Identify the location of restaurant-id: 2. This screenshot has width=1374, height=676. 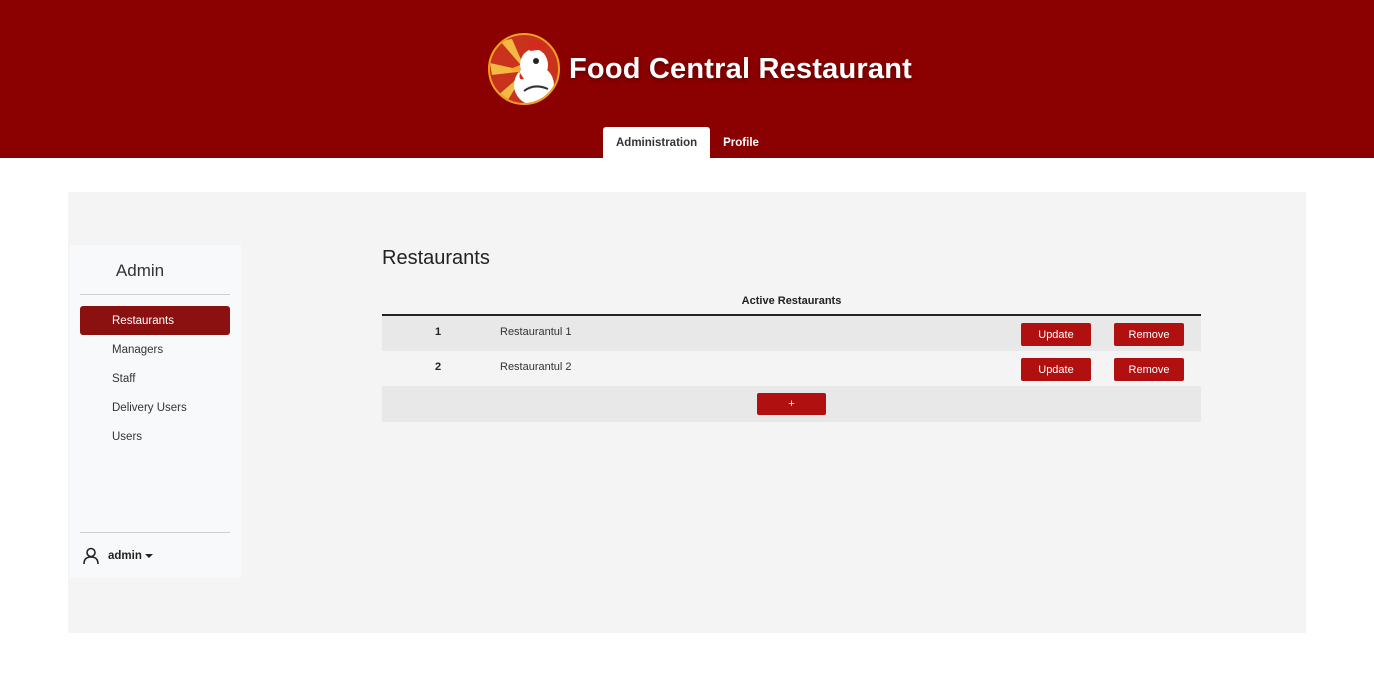
(438, 367).